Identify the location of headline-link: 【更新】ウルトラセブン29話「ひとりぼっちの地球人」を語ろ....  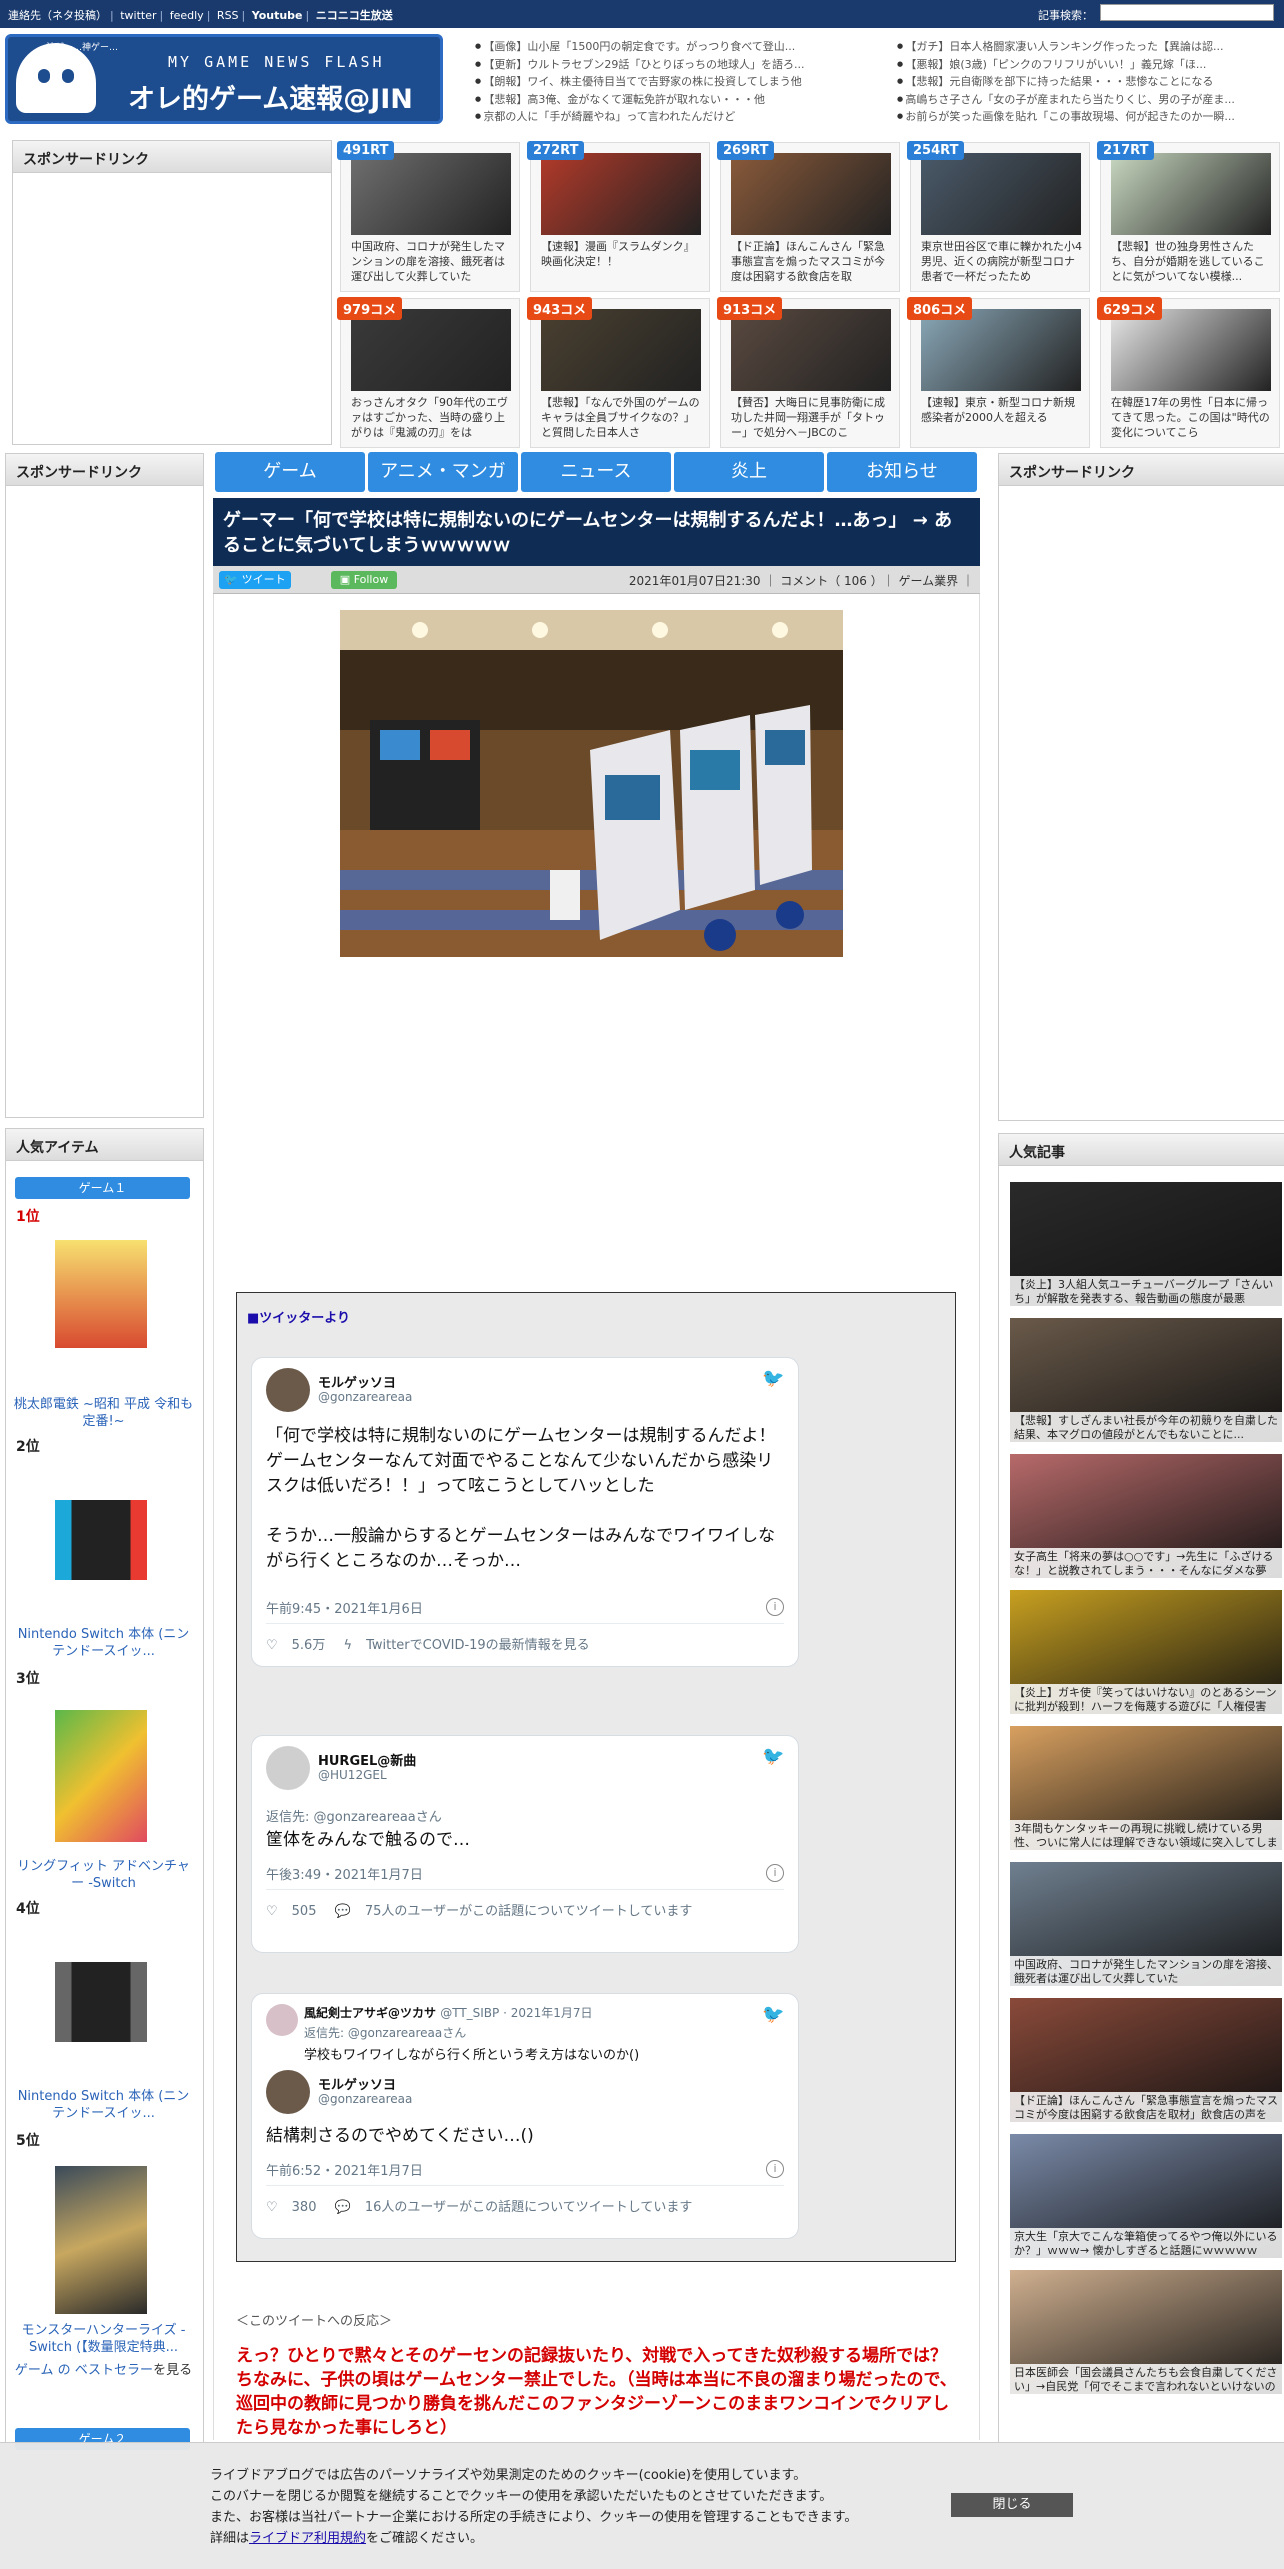
(680, 65).